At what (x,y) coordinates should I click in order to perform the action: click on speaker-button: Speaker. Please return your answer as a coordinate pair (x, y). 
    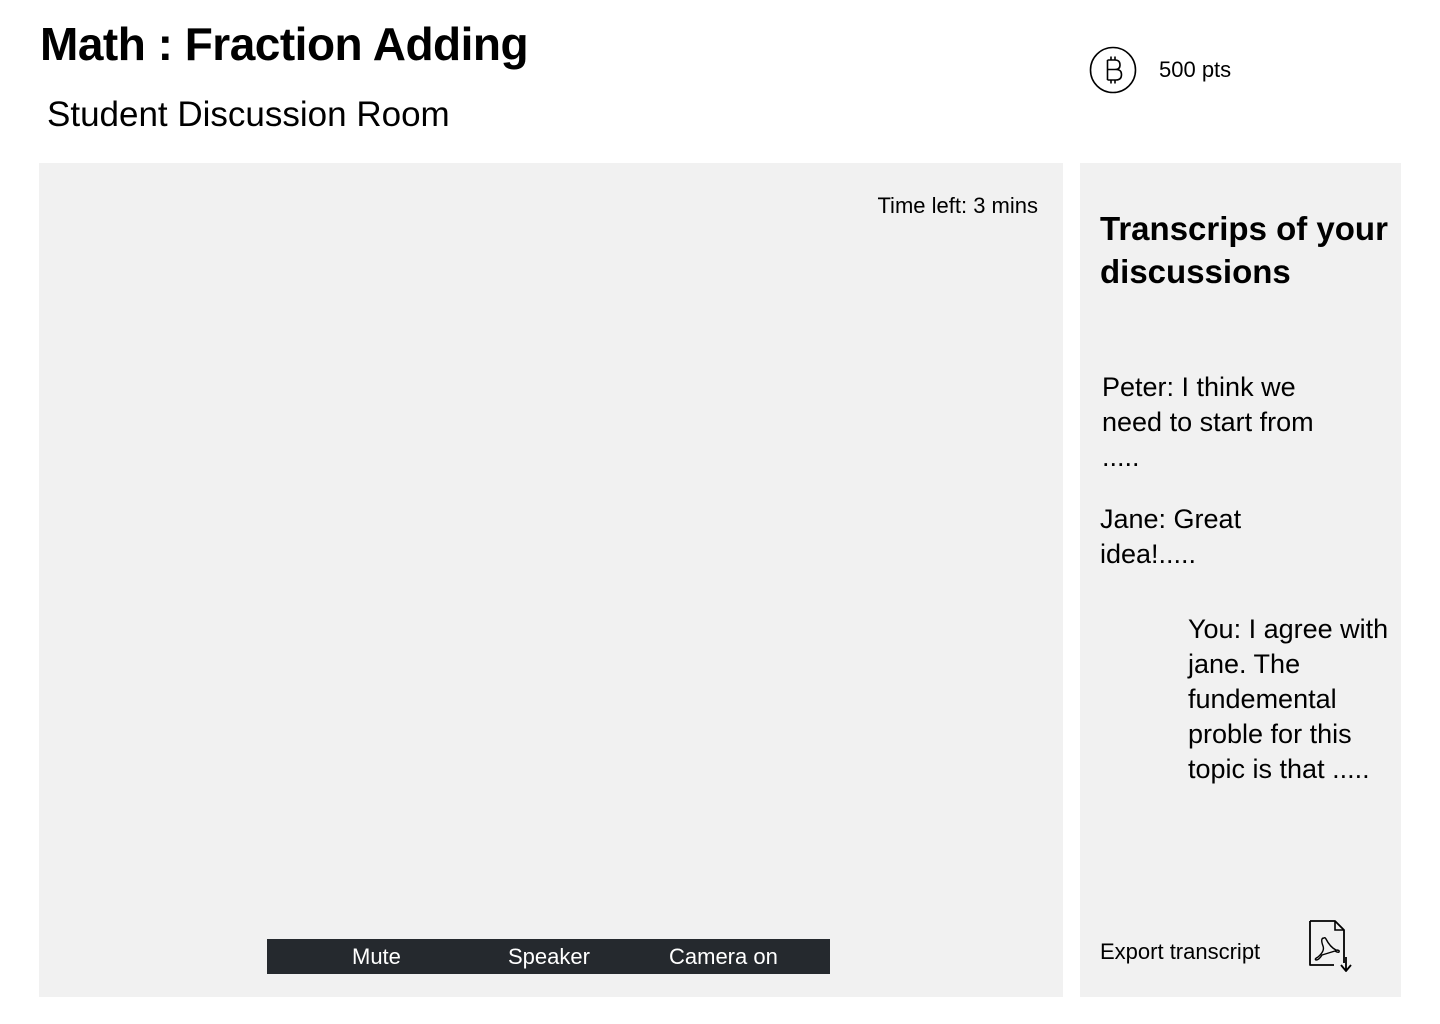
    Looking at the image, I should click on (549, 956).